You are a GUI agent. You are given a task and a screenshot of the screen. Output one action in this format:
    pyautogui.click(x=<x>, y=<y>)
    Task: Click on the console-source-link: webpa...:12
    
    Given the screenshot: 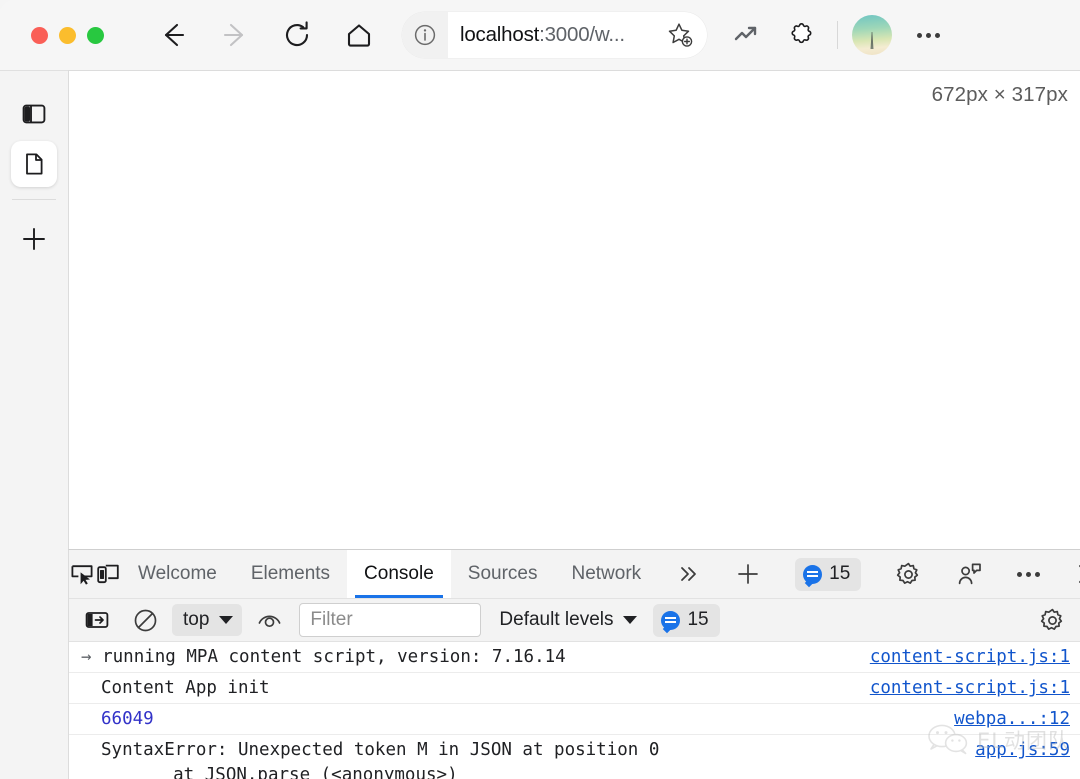 What is the action you would take?
    pyautogui.click(x=1004, y=719)
    